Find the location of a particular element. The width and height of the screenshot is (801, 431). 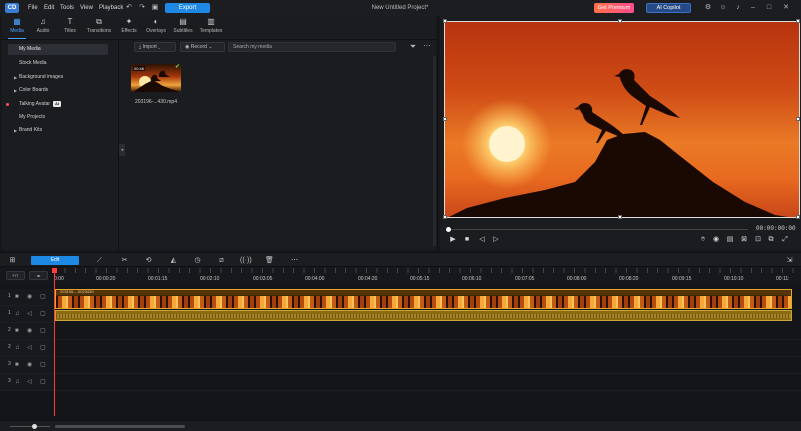

tab-templates: ▥ Templates is located at coordinates (211, 27).